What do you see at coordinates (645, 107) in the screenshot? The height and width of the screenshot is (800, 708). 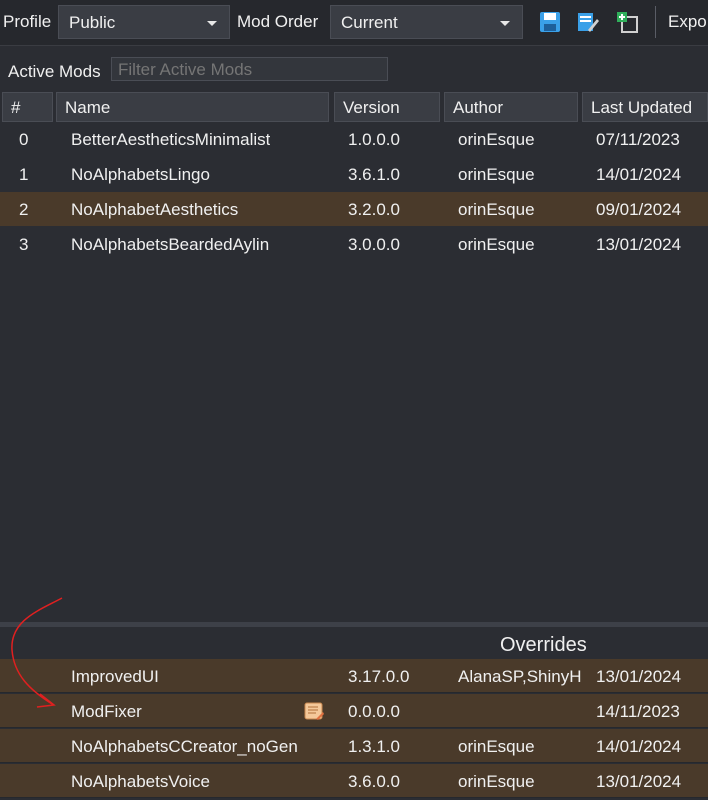 I see `column-header-last-updated: Last Updated` at bounding box center [645, 107].